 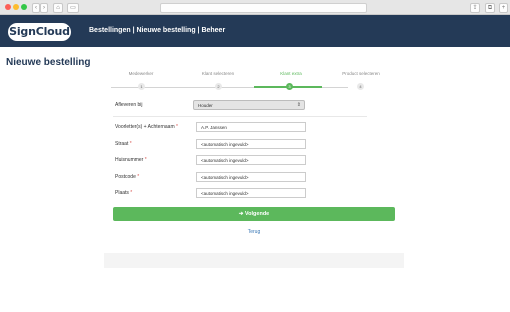 What do you see at coordinates (490, 8) in the screenshot?
I see `tabs-icon: ⧉` at bounding box center [490, 8].